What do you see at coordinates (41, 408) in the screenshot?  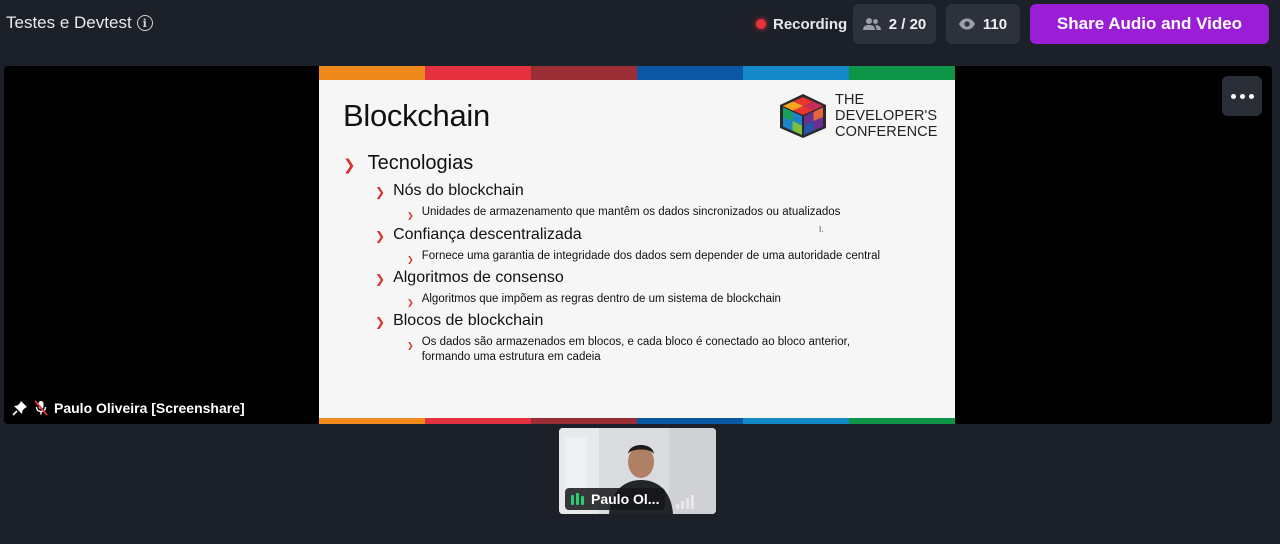 I see `muted-mic-icon` at bounding box center [41, 408].